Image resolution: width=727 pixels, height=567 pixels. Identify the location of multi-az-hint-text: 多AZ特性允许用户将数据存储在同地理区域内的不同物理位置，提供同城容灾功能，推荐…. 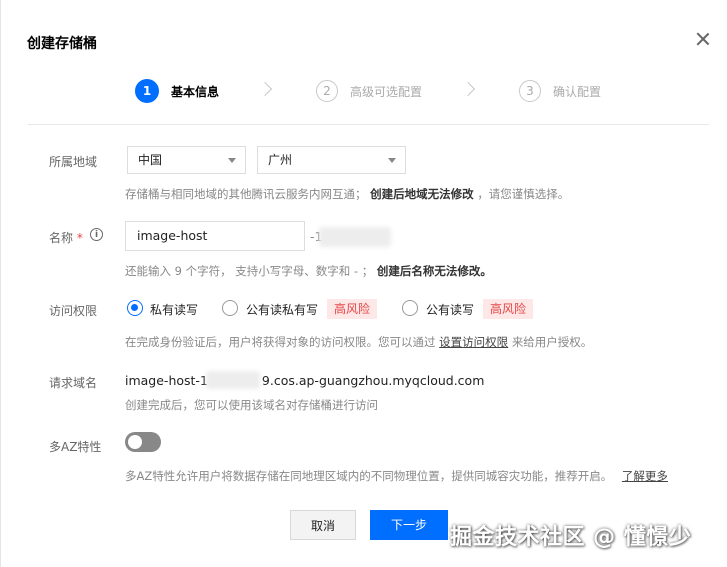
(369, 476).